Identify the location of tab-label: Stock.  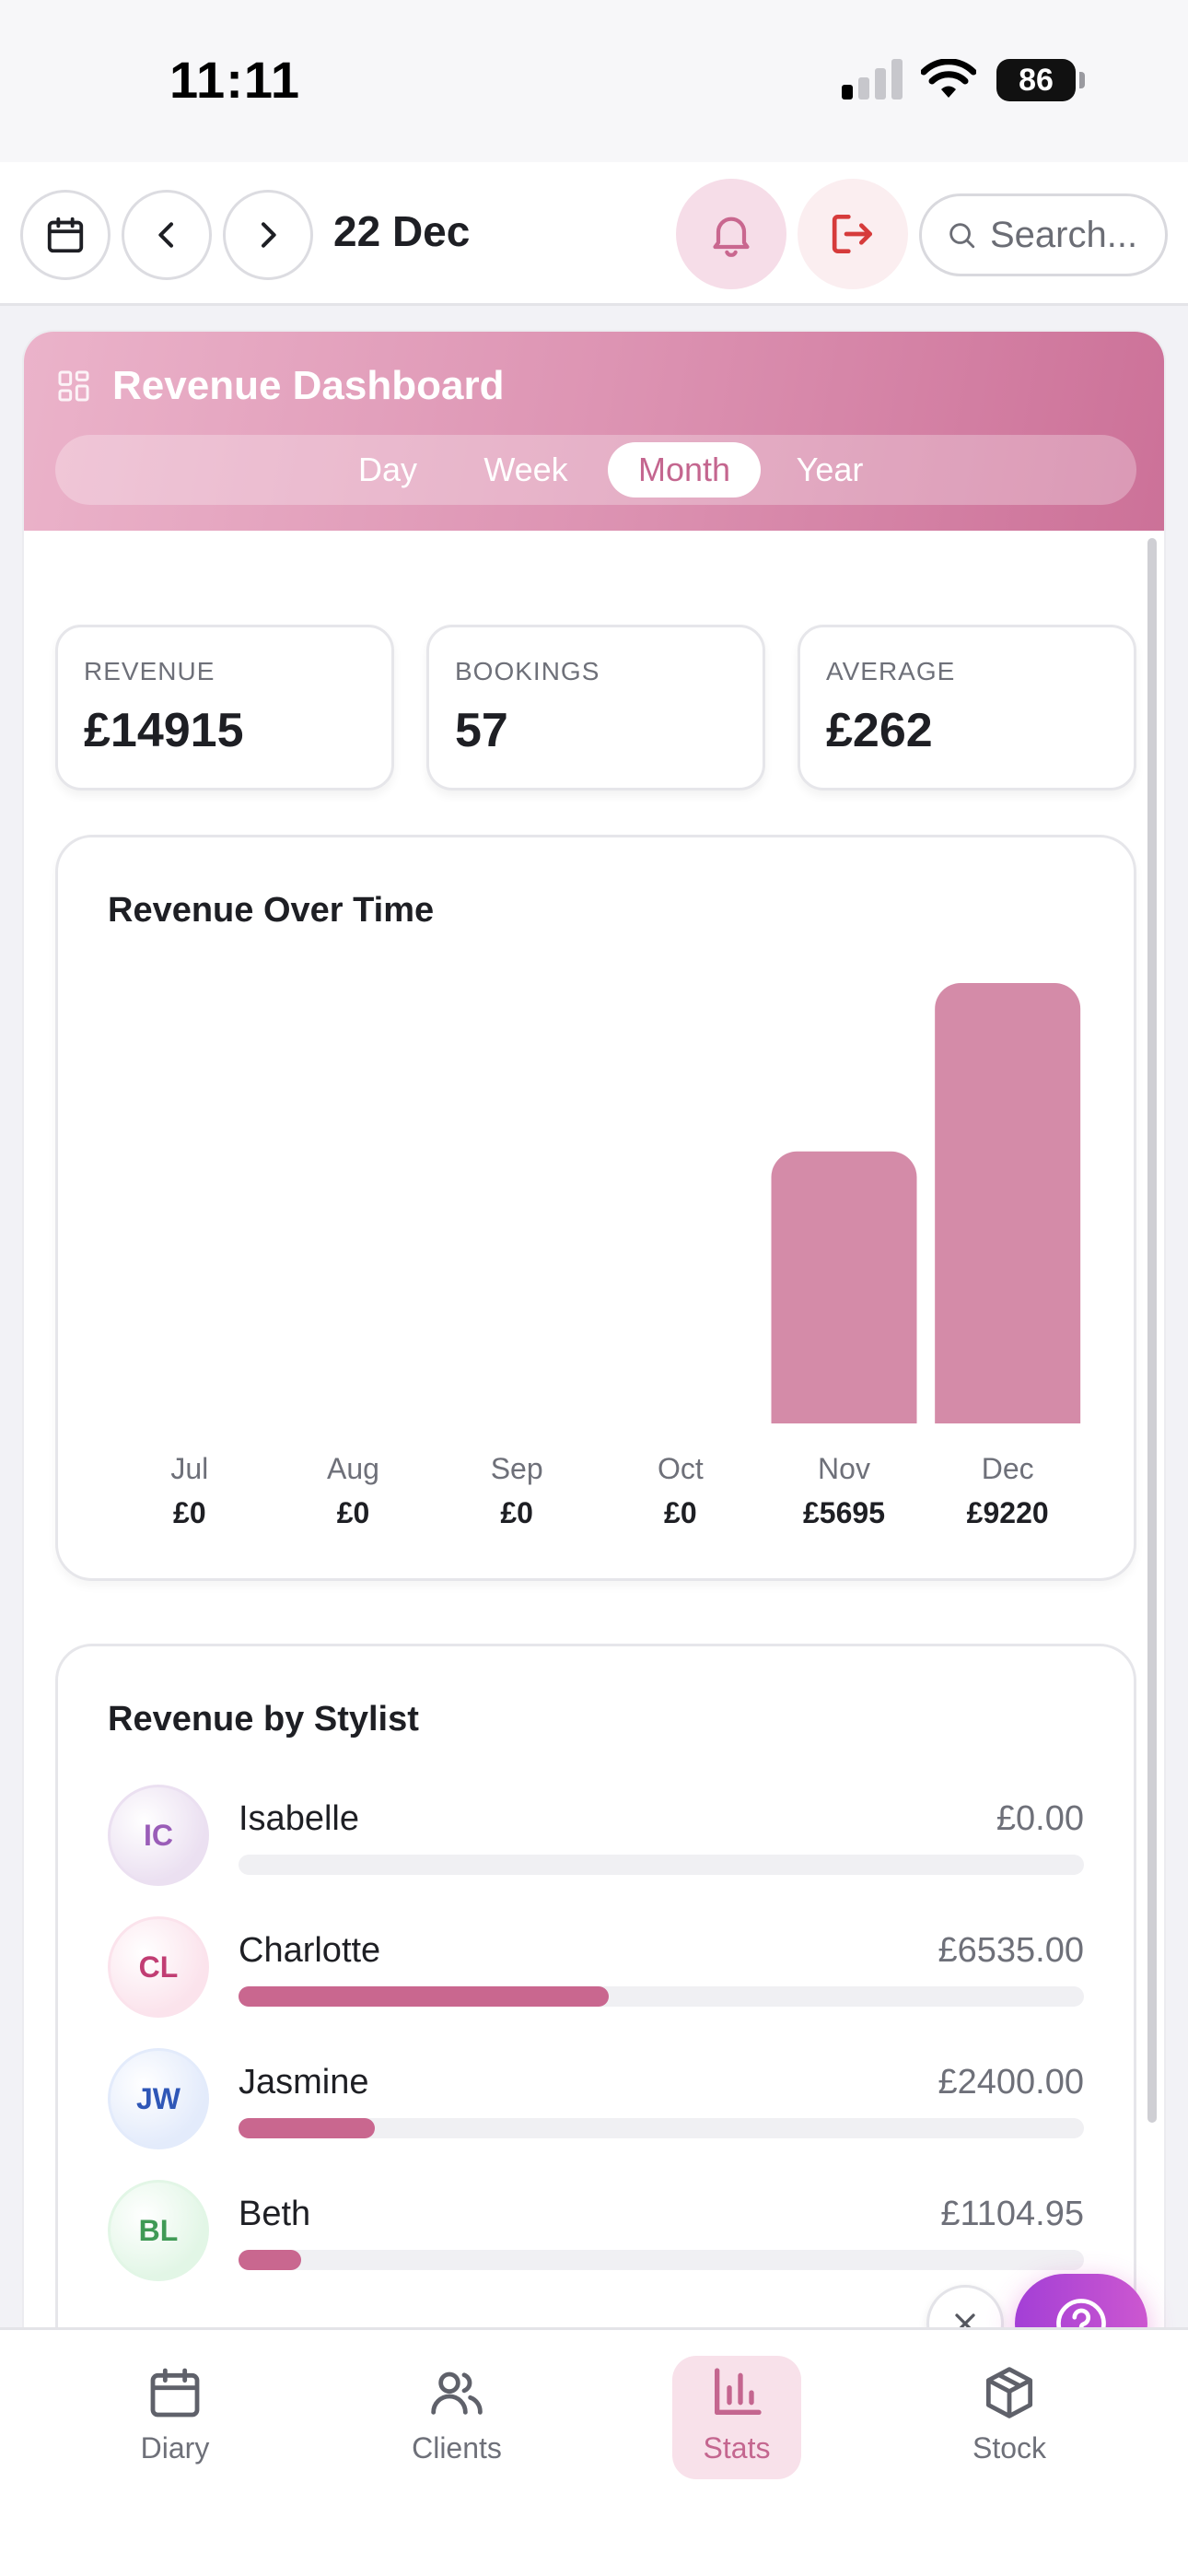
(1010, 2448).